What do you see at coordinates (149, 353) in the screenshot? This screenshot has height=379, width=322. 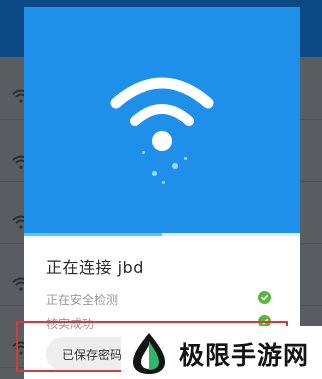 I see `watermark-logo` at bounding box center [149, 353].